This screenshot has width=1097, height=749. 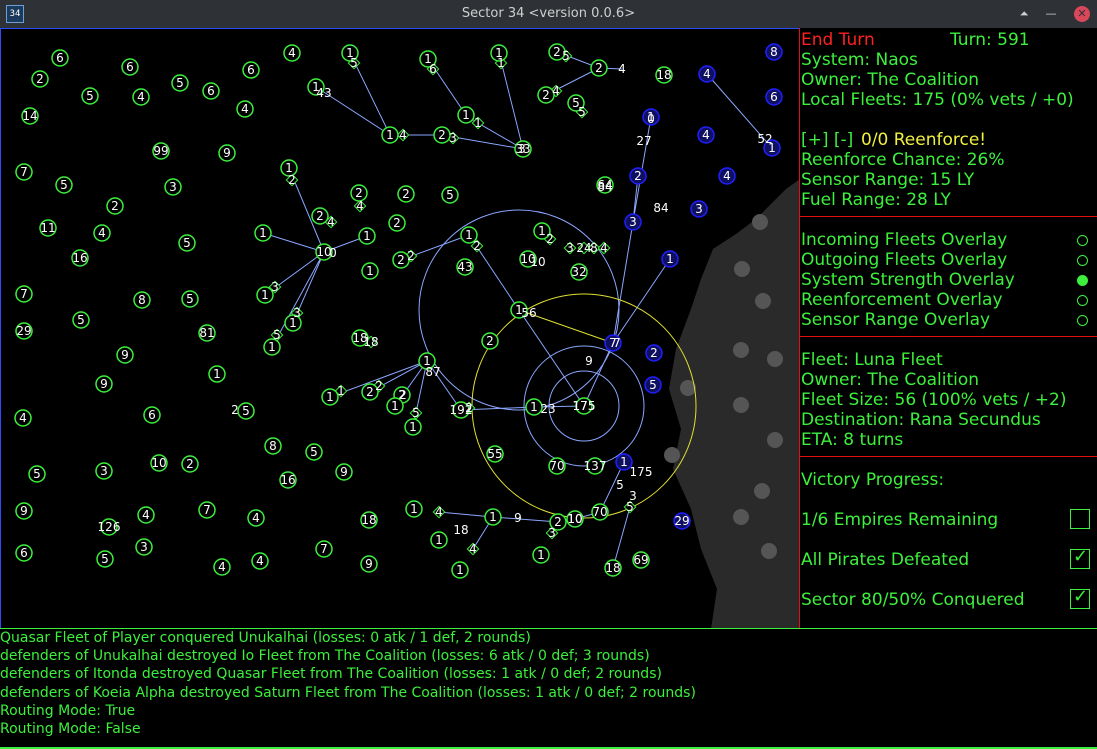 I want to click on reenforce-controls: [+] [-], so click(x=827, y=140).